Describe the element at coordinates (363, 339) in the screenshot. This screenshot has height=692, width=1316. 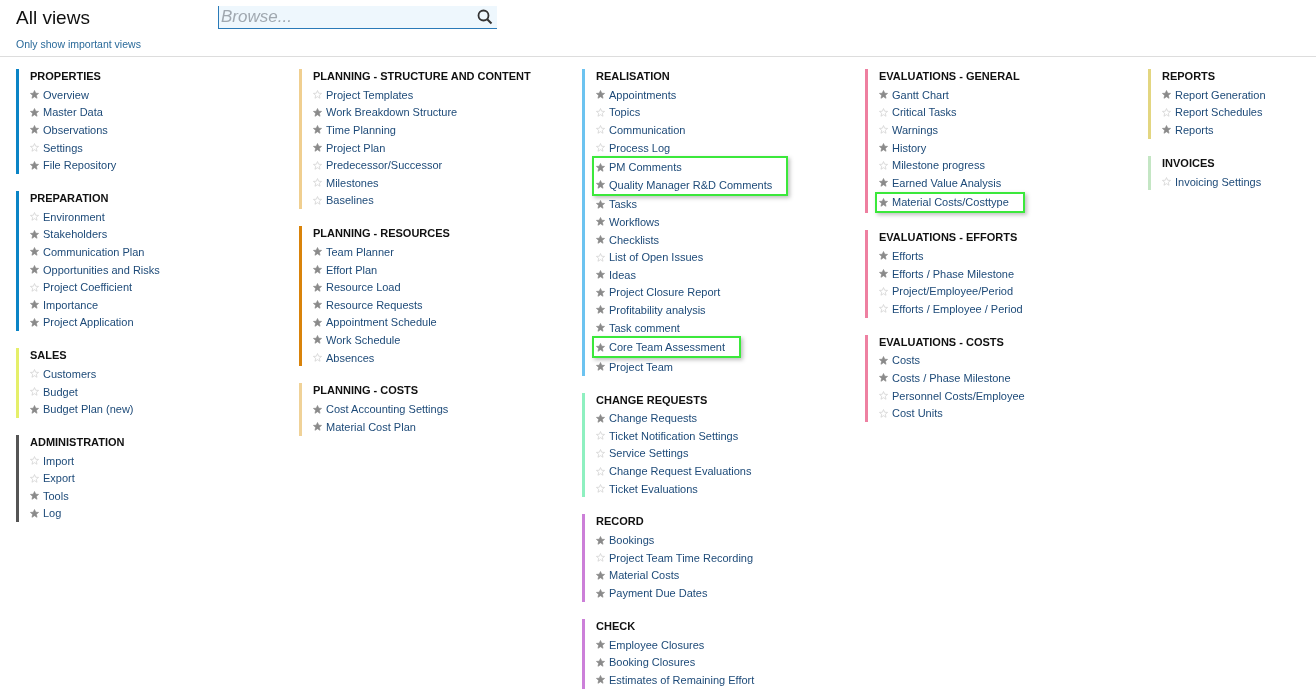
I see `view-link: Work Schedule` at that location.